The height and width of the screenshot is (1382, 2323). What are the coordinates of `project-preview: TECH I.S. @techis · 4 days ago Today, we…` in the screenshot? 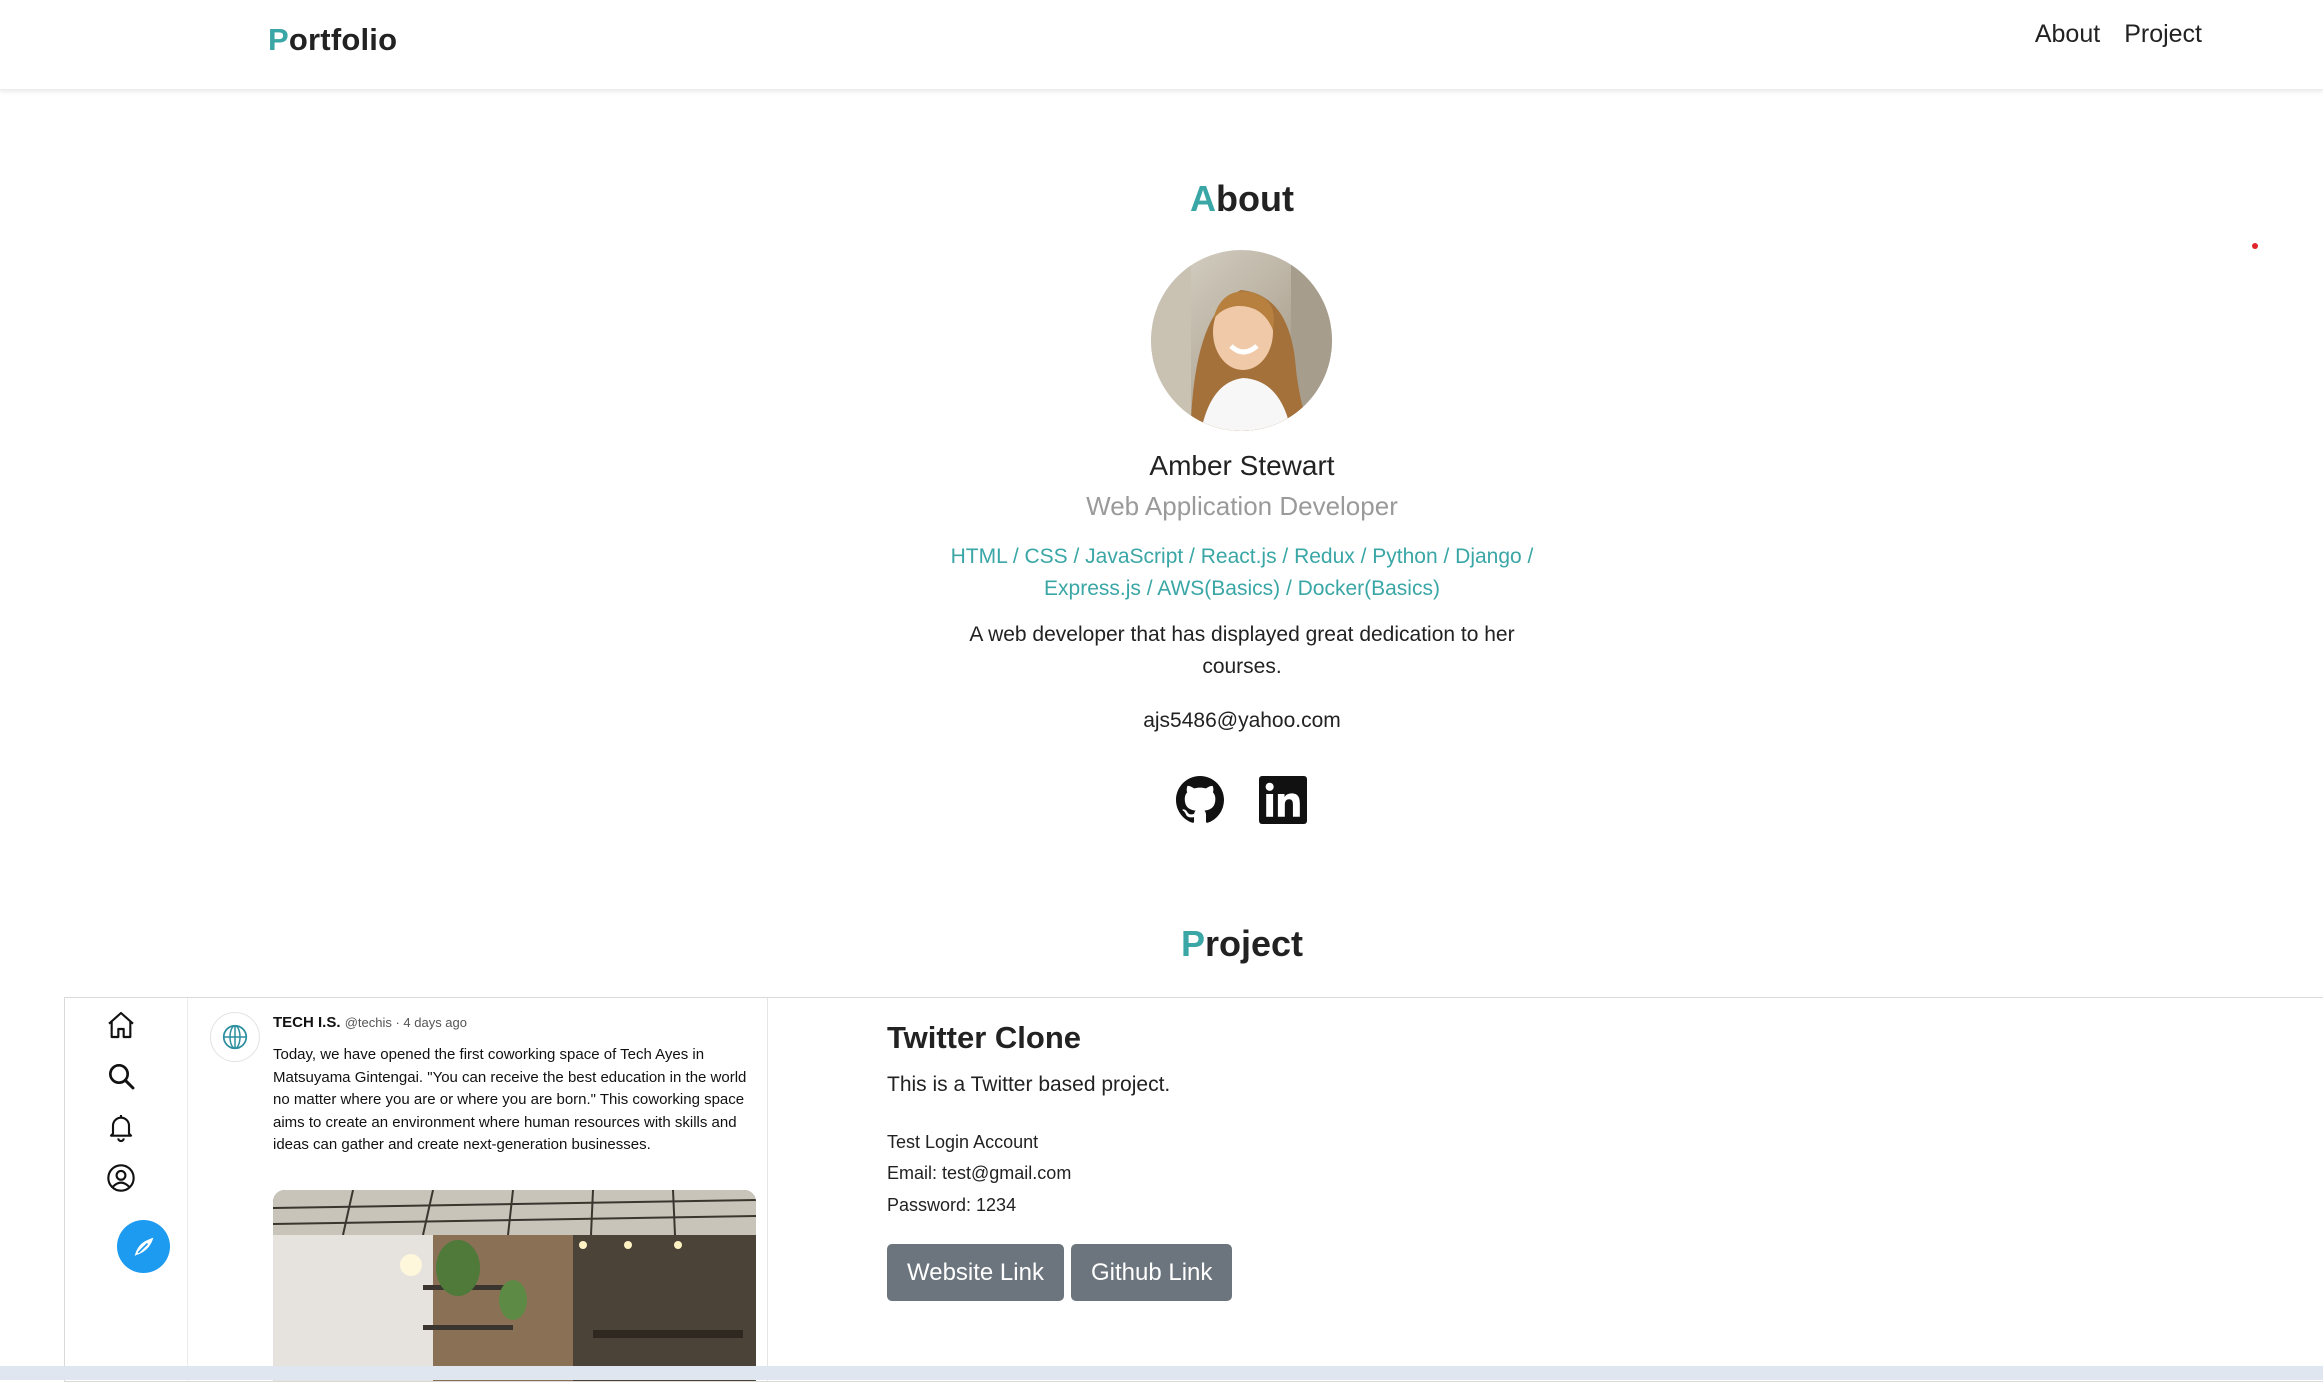 It's located at (416, 1189).